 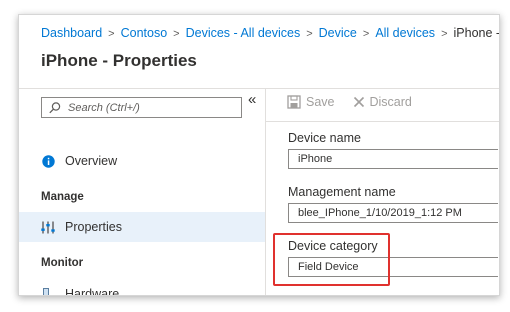 What do you see at coordinates (252, 99) in the screenshot?
I see `collapse-sidebar-icon: «` at bounding box center [252, 99].